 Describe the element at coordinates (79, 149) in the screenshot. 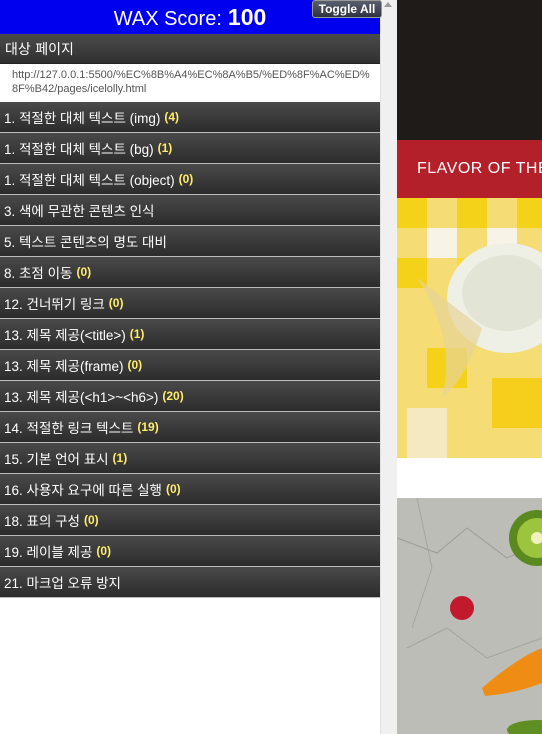

I see `item-label: 1. 적절한 대체 텍스트 (bg)` at that location.